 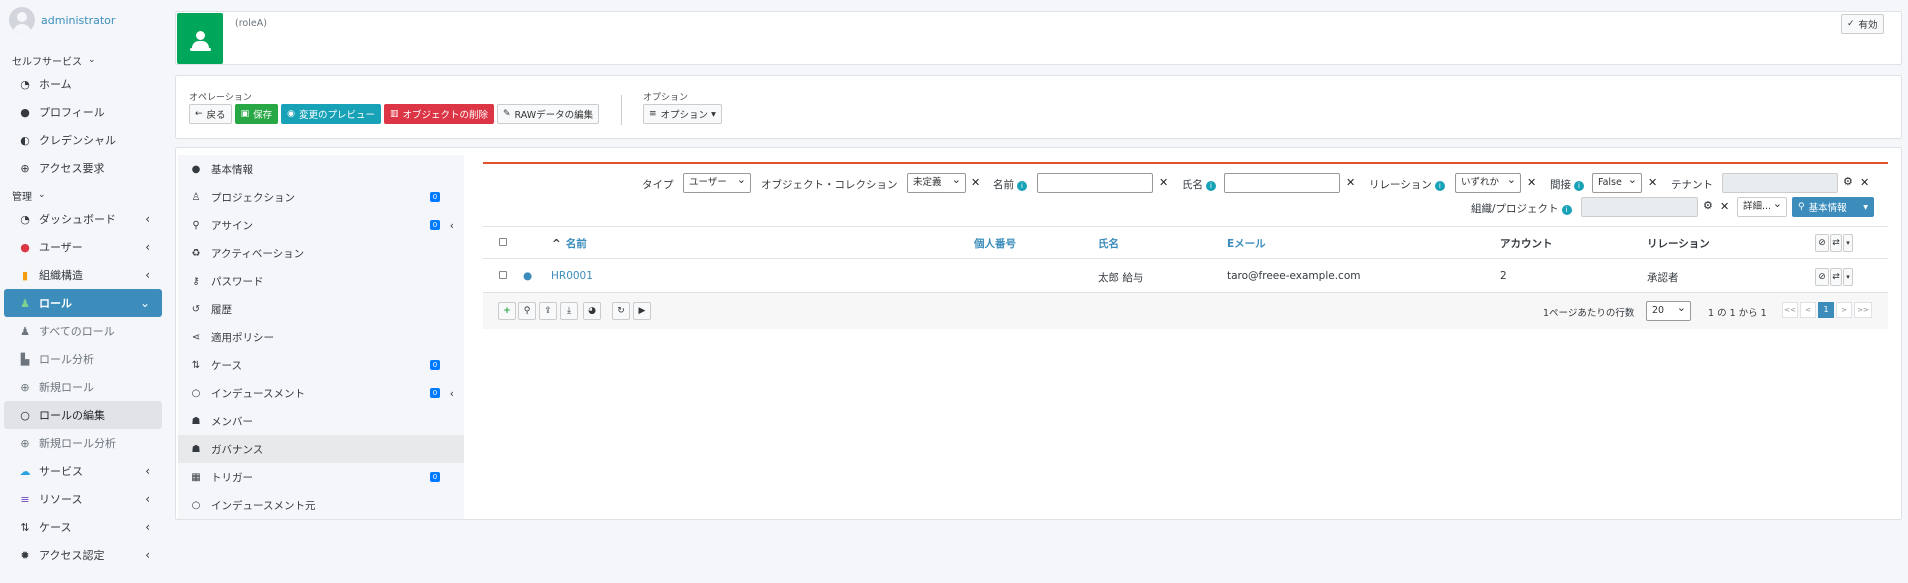 What do you see at coordinates (83, 219) in the screenshot?
I see `sidebar-item-dashboard: ◔ ダッシュボード ‹` at bounding box center [83, 219].